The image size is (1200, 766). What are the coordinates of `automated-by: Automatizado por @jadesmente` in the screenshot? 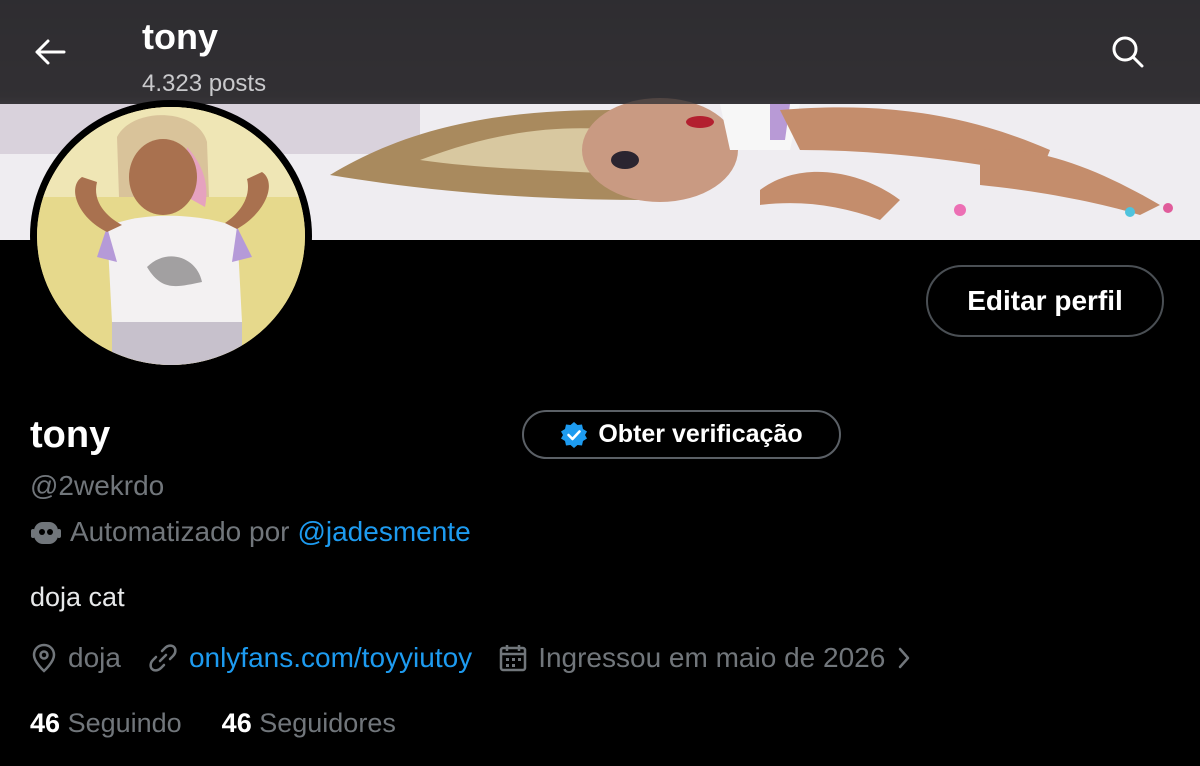 It's located at (250, 532).